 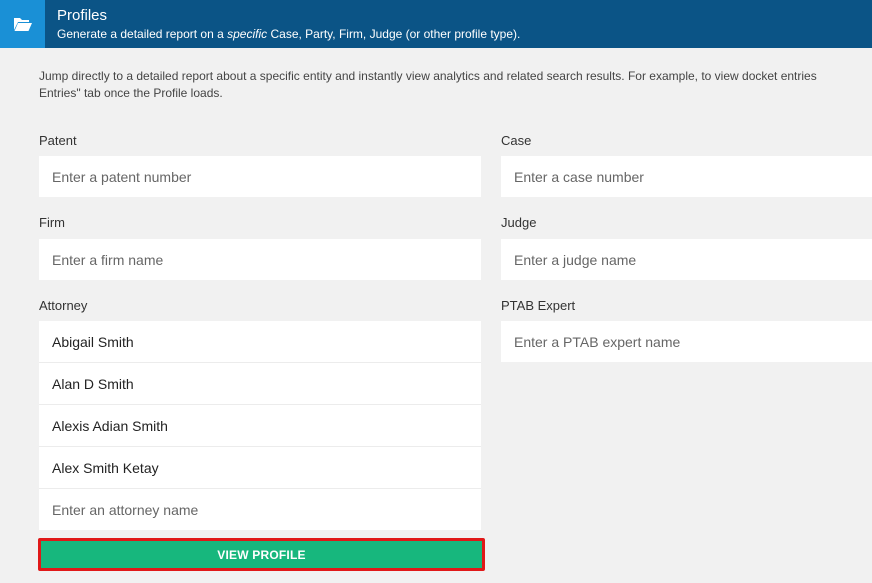 I want to click on patent-input, so click(x=260, y=176).